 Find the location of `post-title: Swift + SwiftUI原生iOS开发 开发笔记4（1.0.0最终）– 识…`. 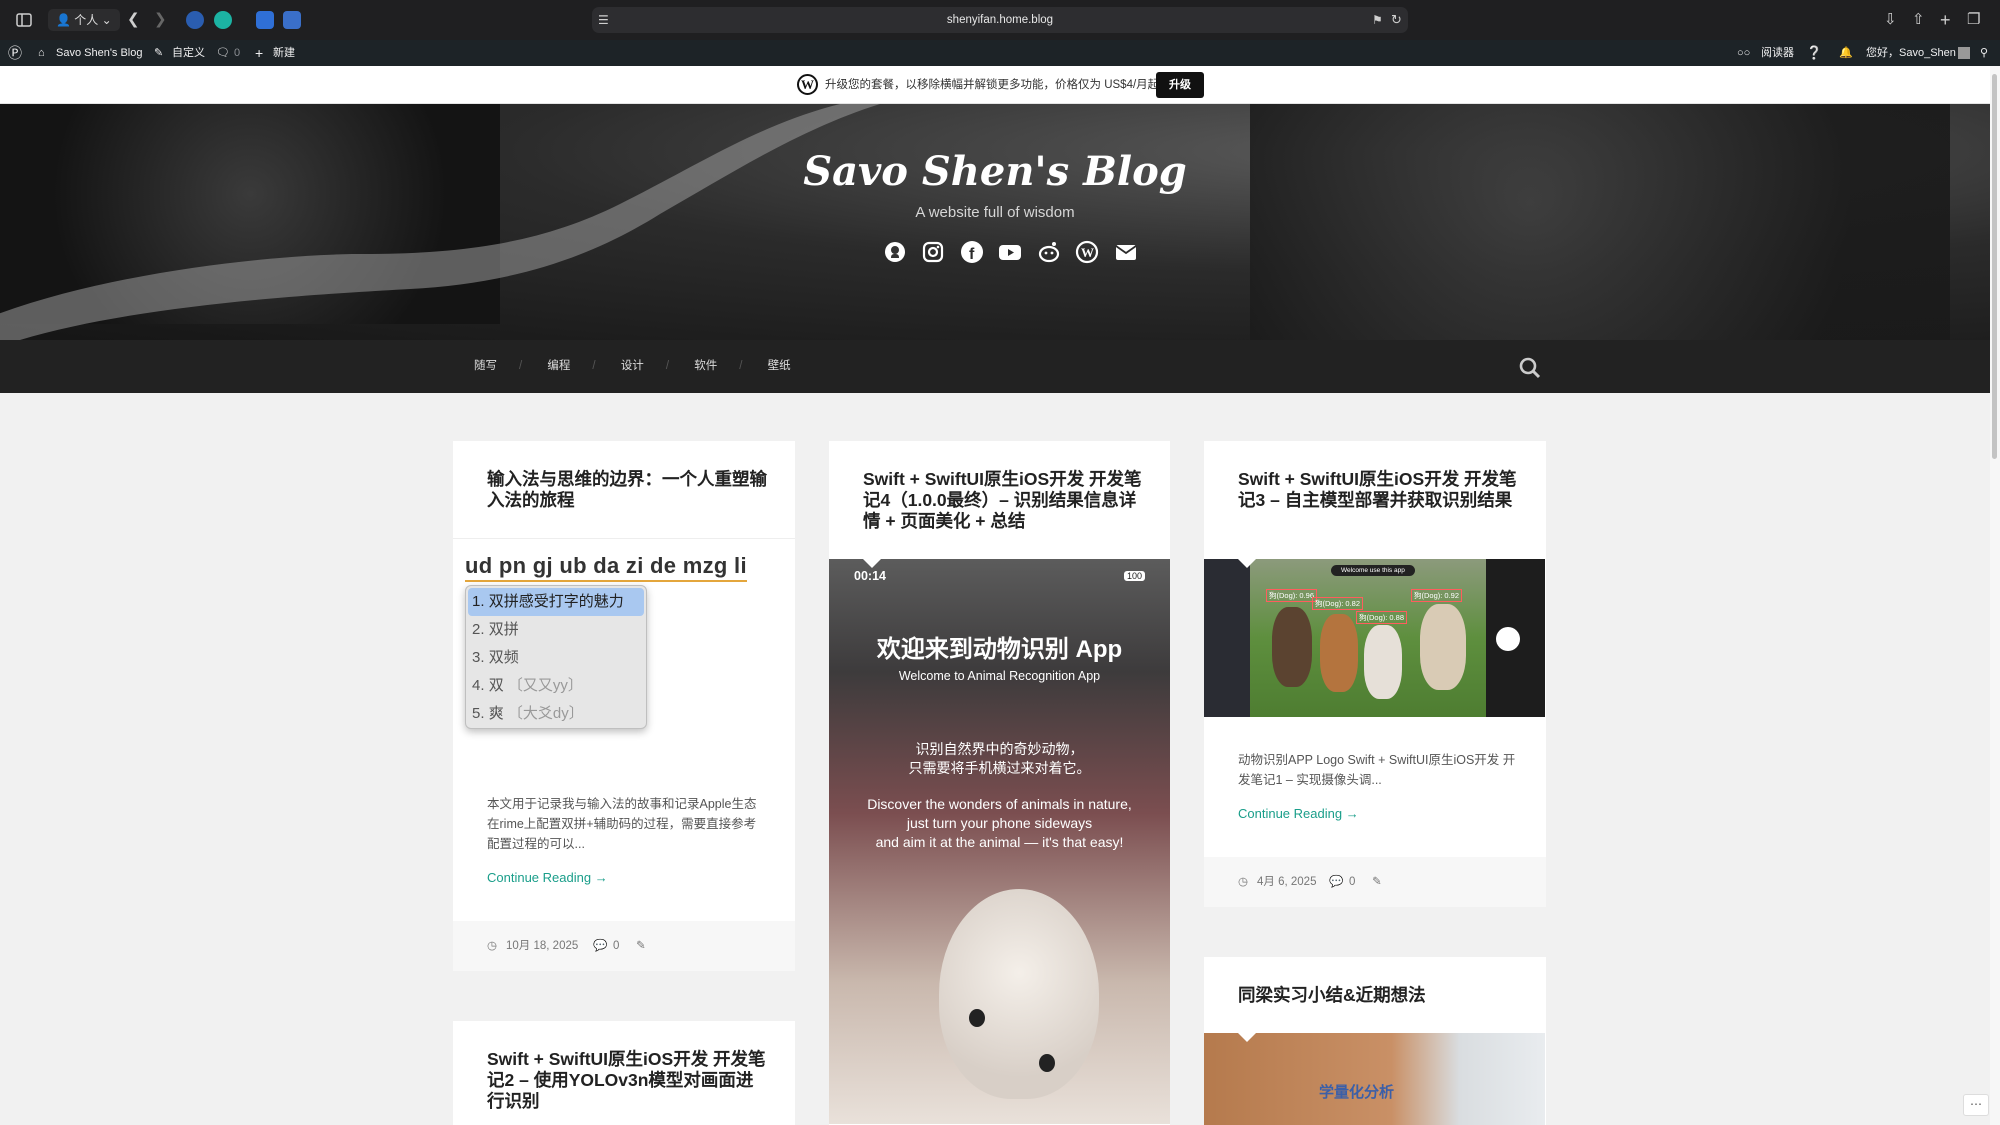

post-title: Swift + SwiftUI原生iOS开发 开发笔记4（1.0.0最终）– 识… is located at coordinates (1003, 500).